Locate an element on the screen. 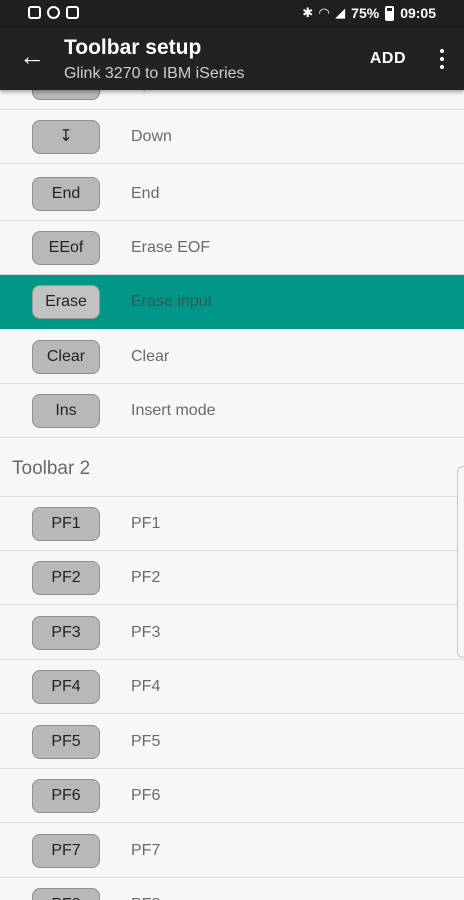 The width and height of the screenshot is (464, 900). list-item: PF6 PF6 is located at coordinates (232, 796).